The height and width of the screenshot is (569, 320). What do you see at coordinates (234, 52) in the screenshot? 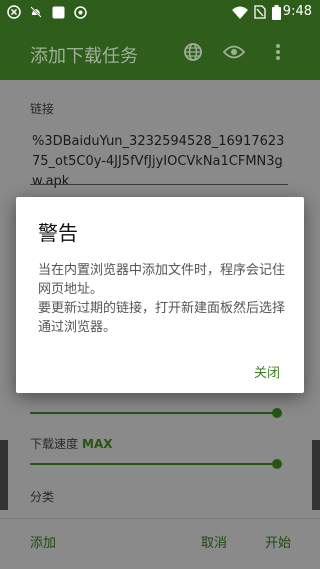
I see `eye-icon` at bounding box center [234, 52].